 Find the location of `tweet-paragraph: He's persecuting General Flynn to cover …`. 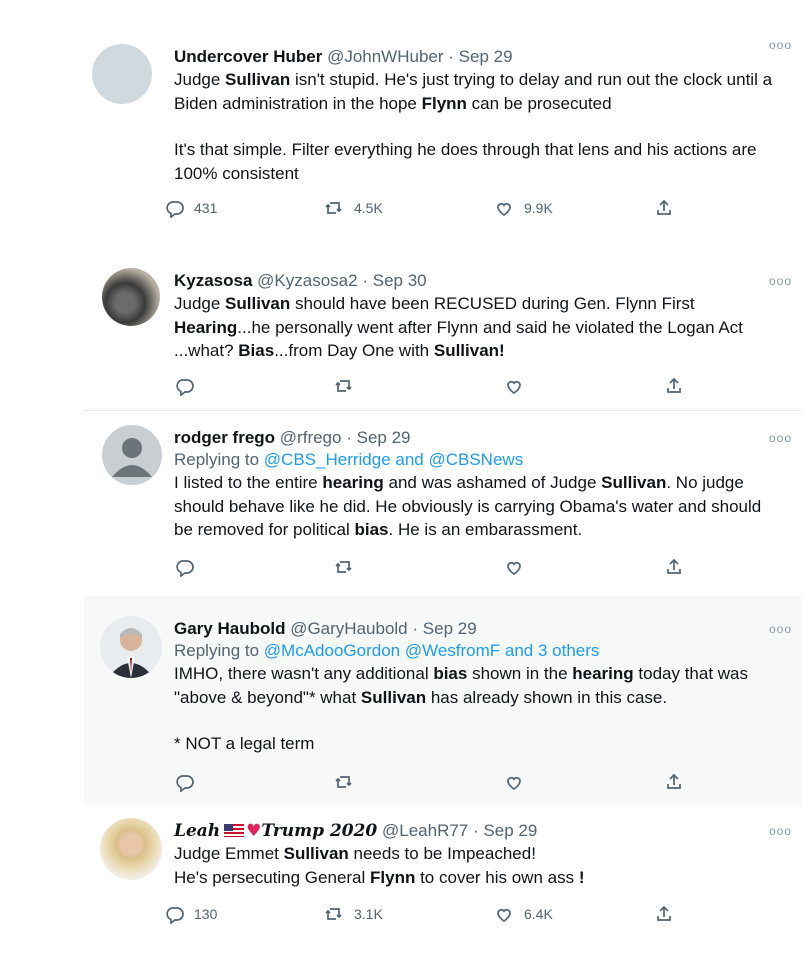

tweet-paragraph: He's persecuting General Flynn to cover … is located at coordinates (478, 878).